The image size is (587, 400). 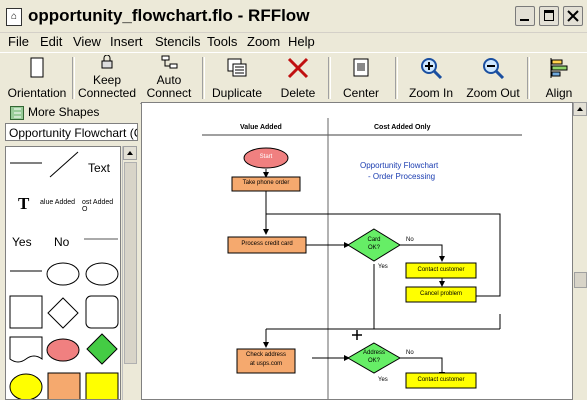 I want to click on card-ok-label-2: OK?, so click(x=373, y=248).